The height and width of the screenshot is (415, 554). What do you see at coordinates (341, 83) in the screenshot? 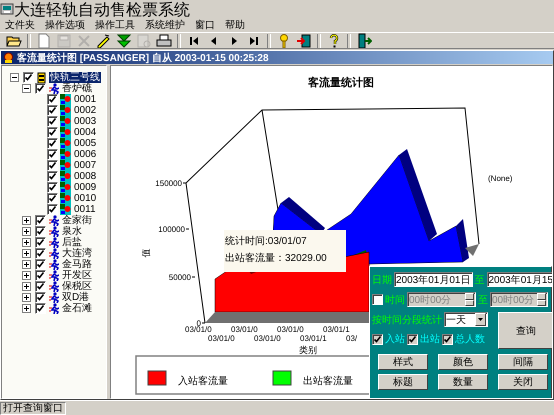
I see `chart-title: 客流量统计图` at bounding box center [341, 83].